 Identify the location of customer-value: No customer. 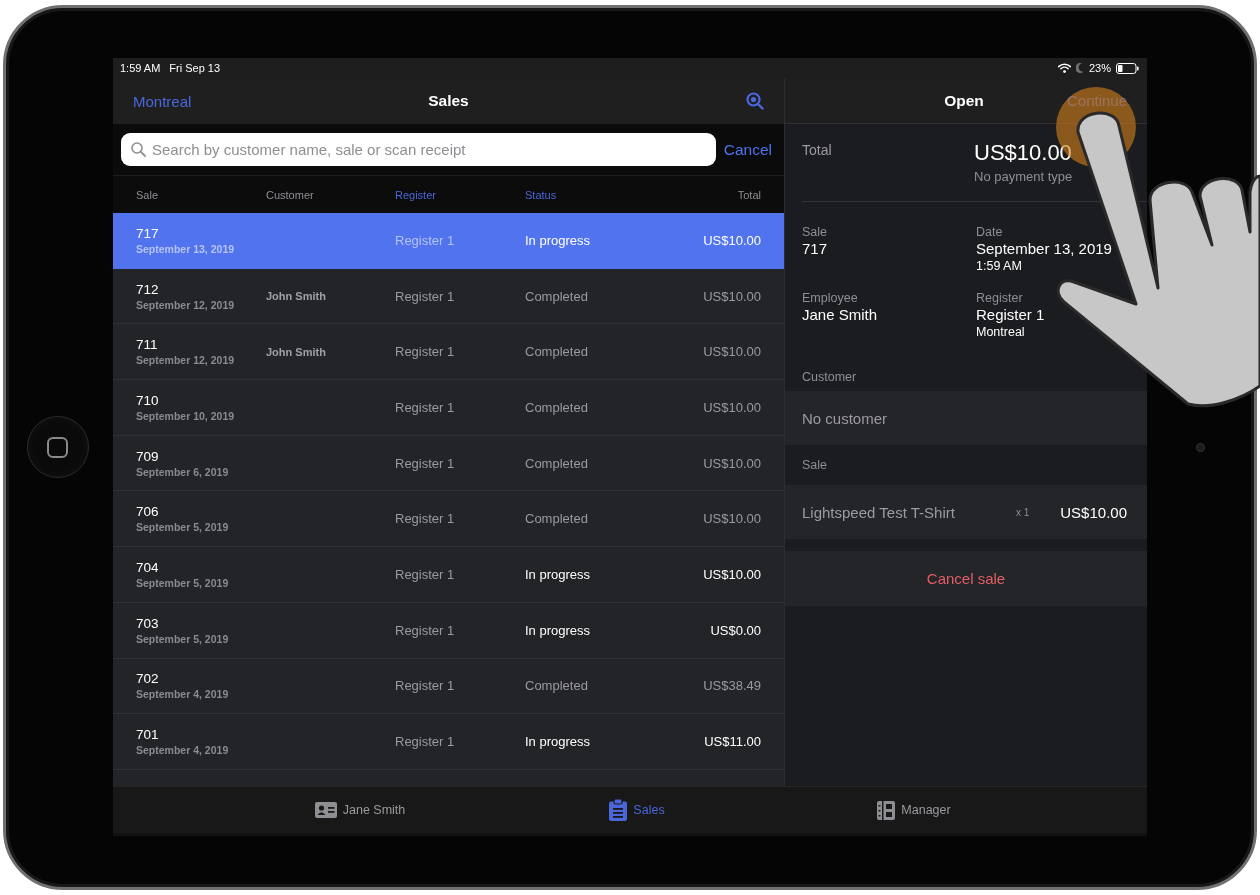
(845, 418).